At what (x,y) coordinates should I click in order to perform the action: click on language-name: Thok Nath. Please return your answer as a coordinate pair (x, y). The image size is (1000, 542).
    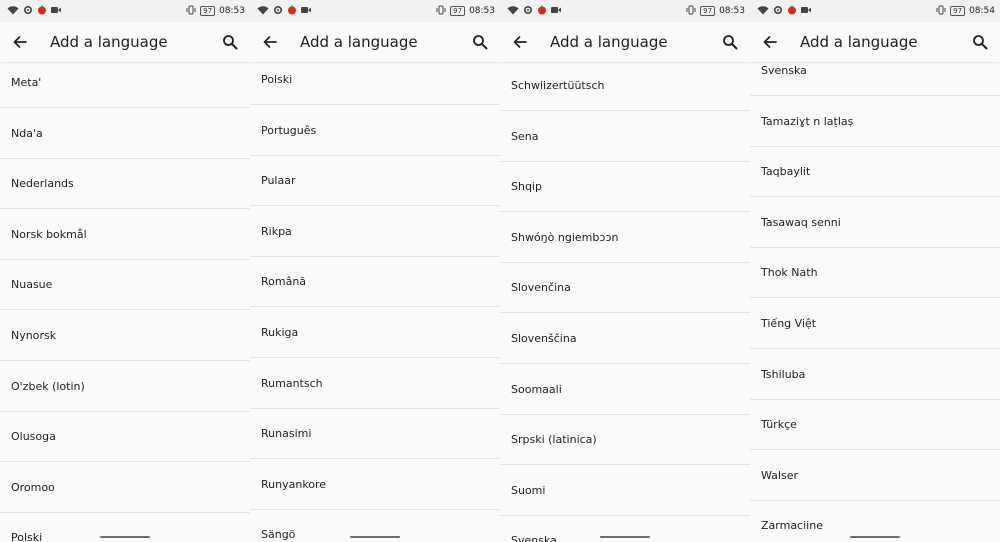
    Looking at the image, I should click on (789, 273).